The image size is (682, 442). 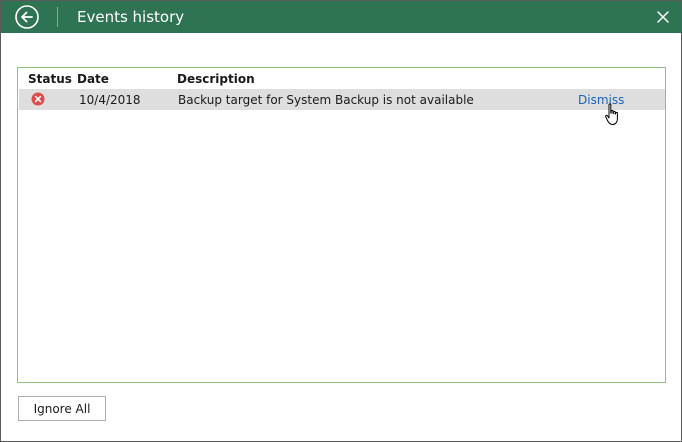 What do you see at coordinates (93, 79) in the screenshot?
I see `column-header-date: Date` at bounding box center [93, 79].